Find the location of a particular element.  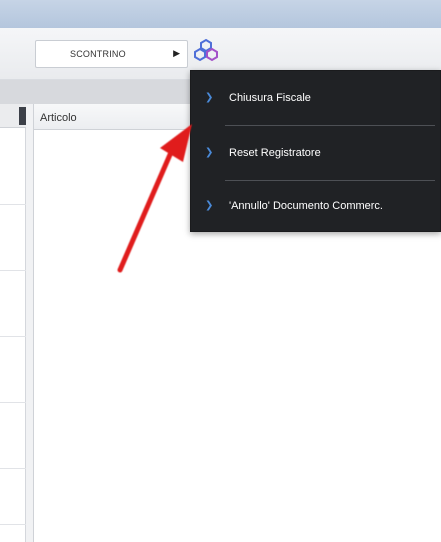

left-panel-header is located at coordinates (13, 116).